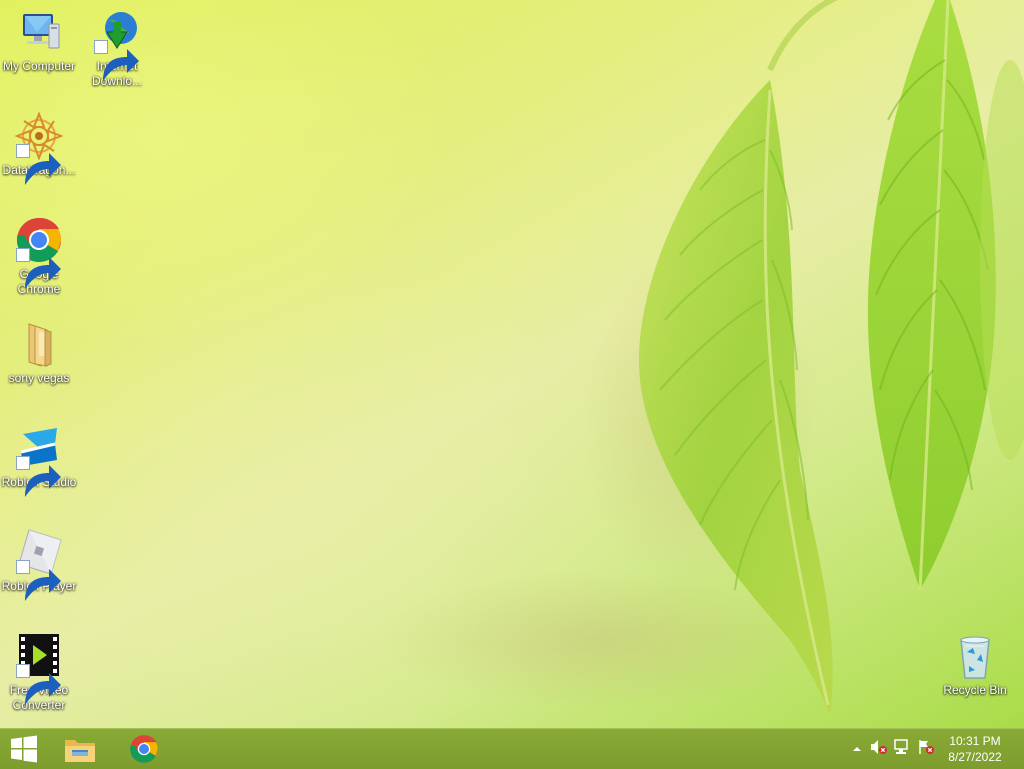  I want to click on desktop-icon-roblox-player: Roblox Player, so click(39, 564).